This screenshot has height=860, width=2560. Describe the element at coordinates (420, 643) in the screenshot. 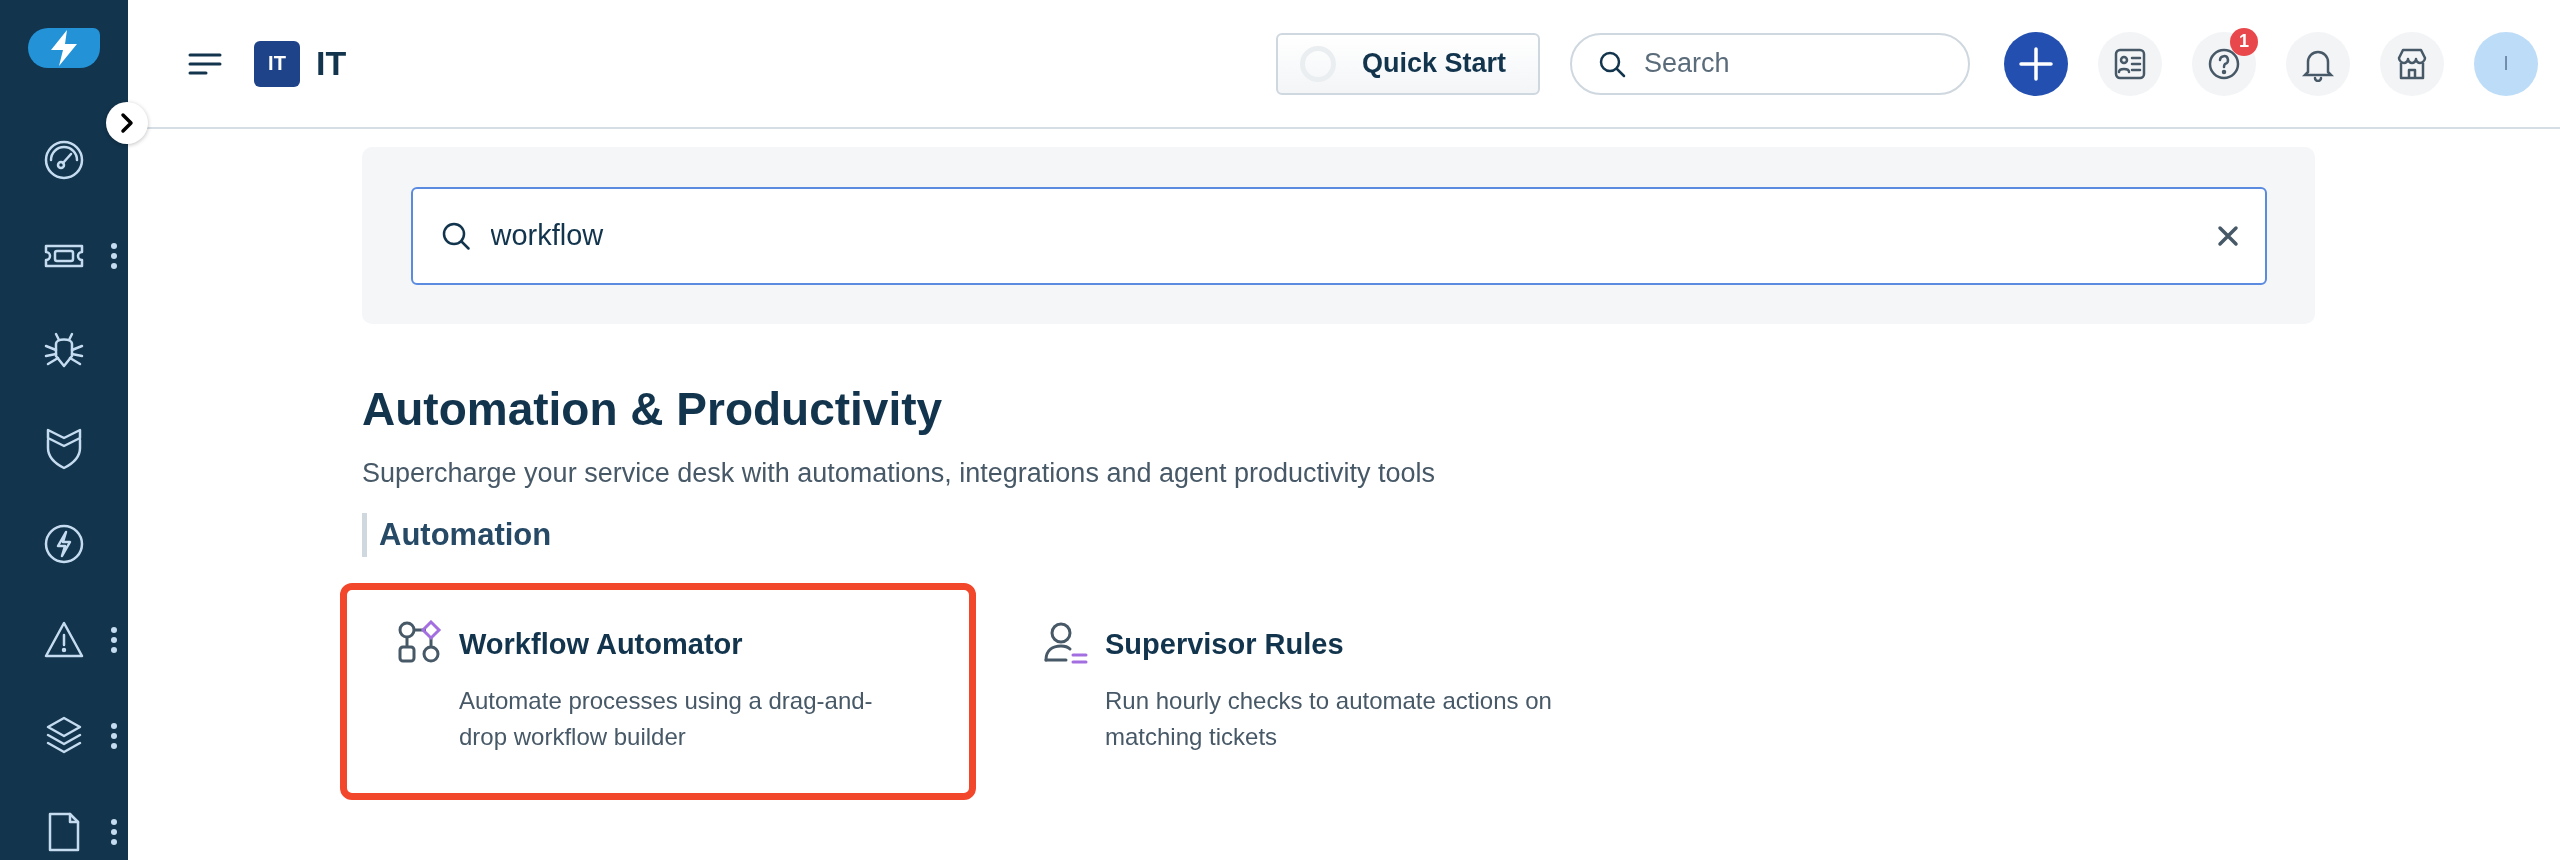

I see `workflow-nodes-icon` at that location.